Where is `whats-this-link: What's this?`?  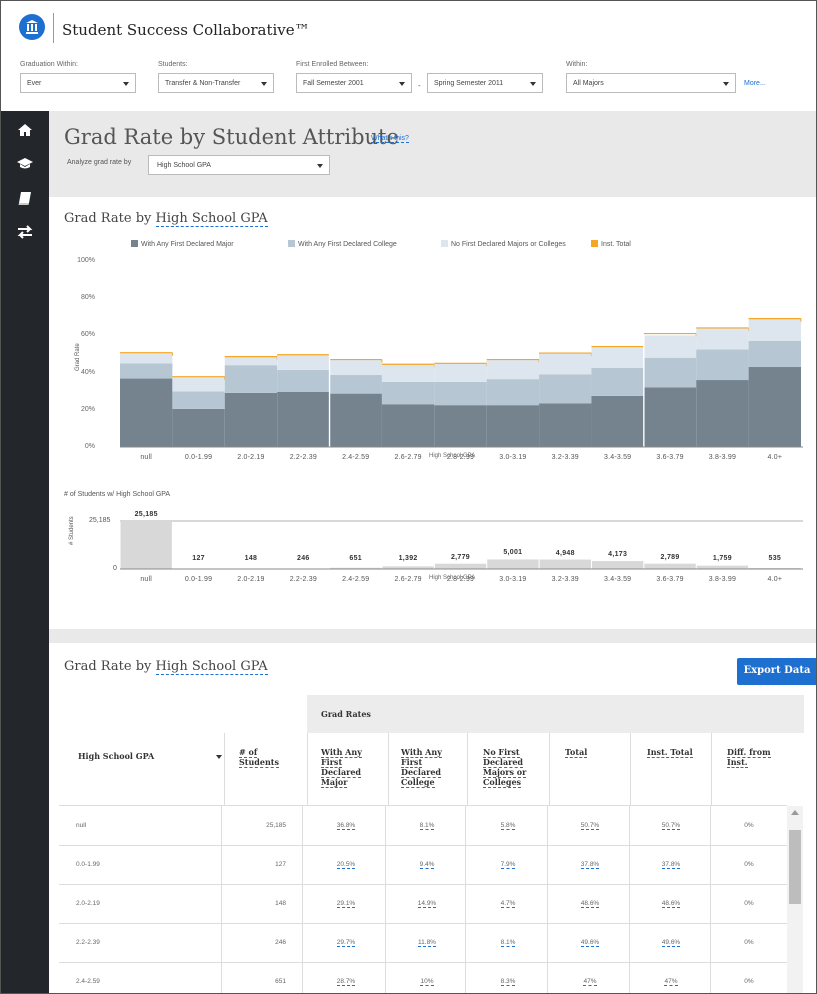 whats-this-link: What's this? is located at coordinates (390, 139).